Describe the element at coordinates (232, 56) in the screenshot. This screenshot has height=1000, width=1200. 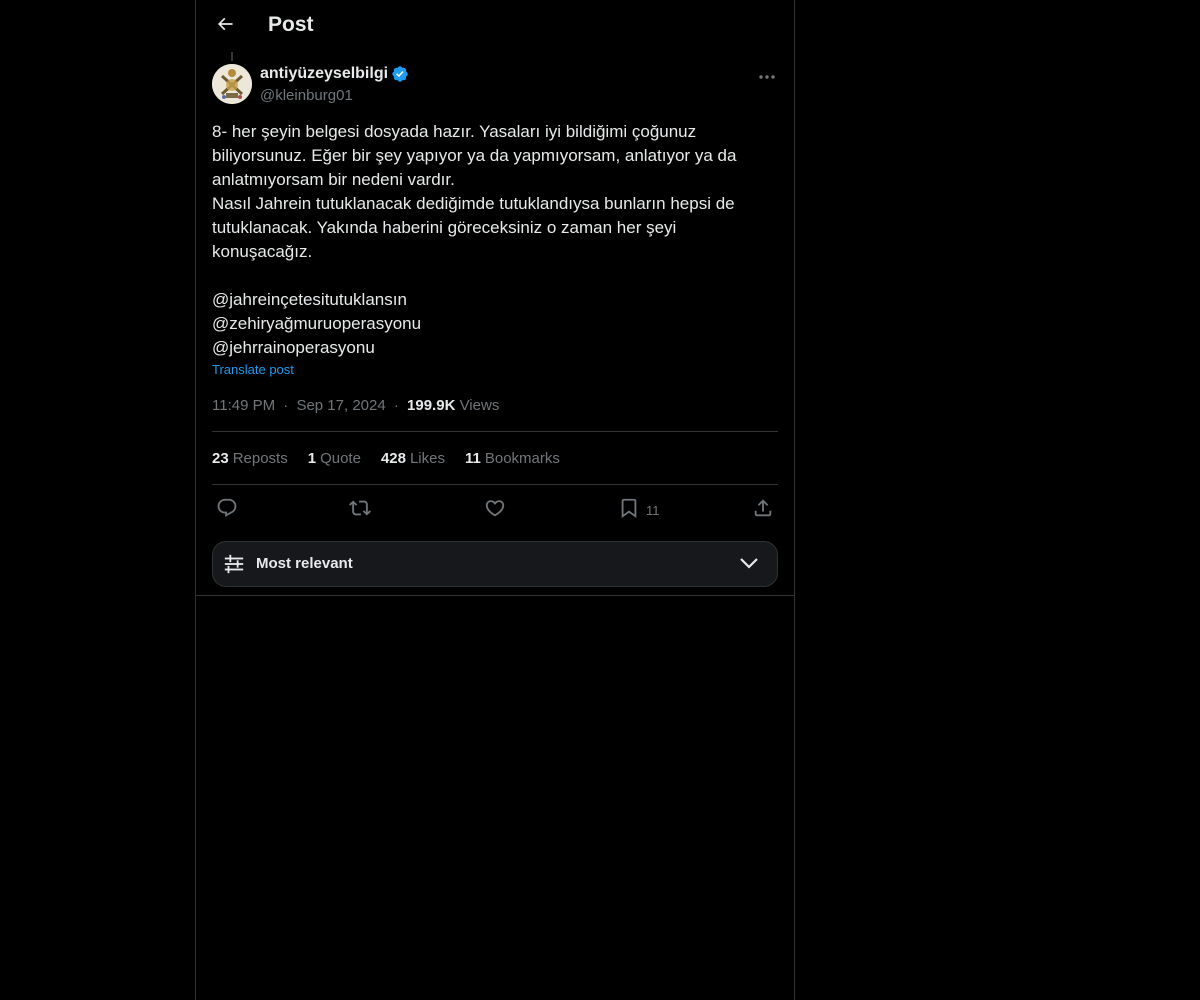
I see `thread-line` at that location.